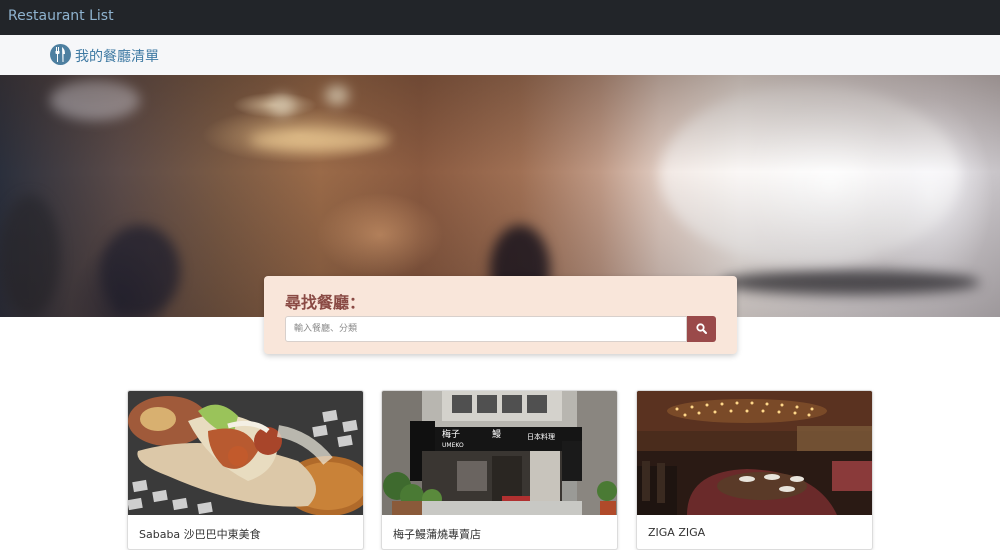 This screenshot has height=550, width=1000. I want to click on search-icon, so click(701, 328).